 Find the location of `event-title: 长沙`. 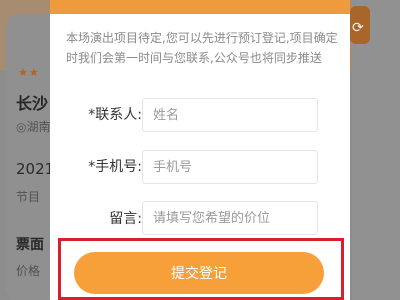

event-title: 长沙 is located at coordinates (32, 103).